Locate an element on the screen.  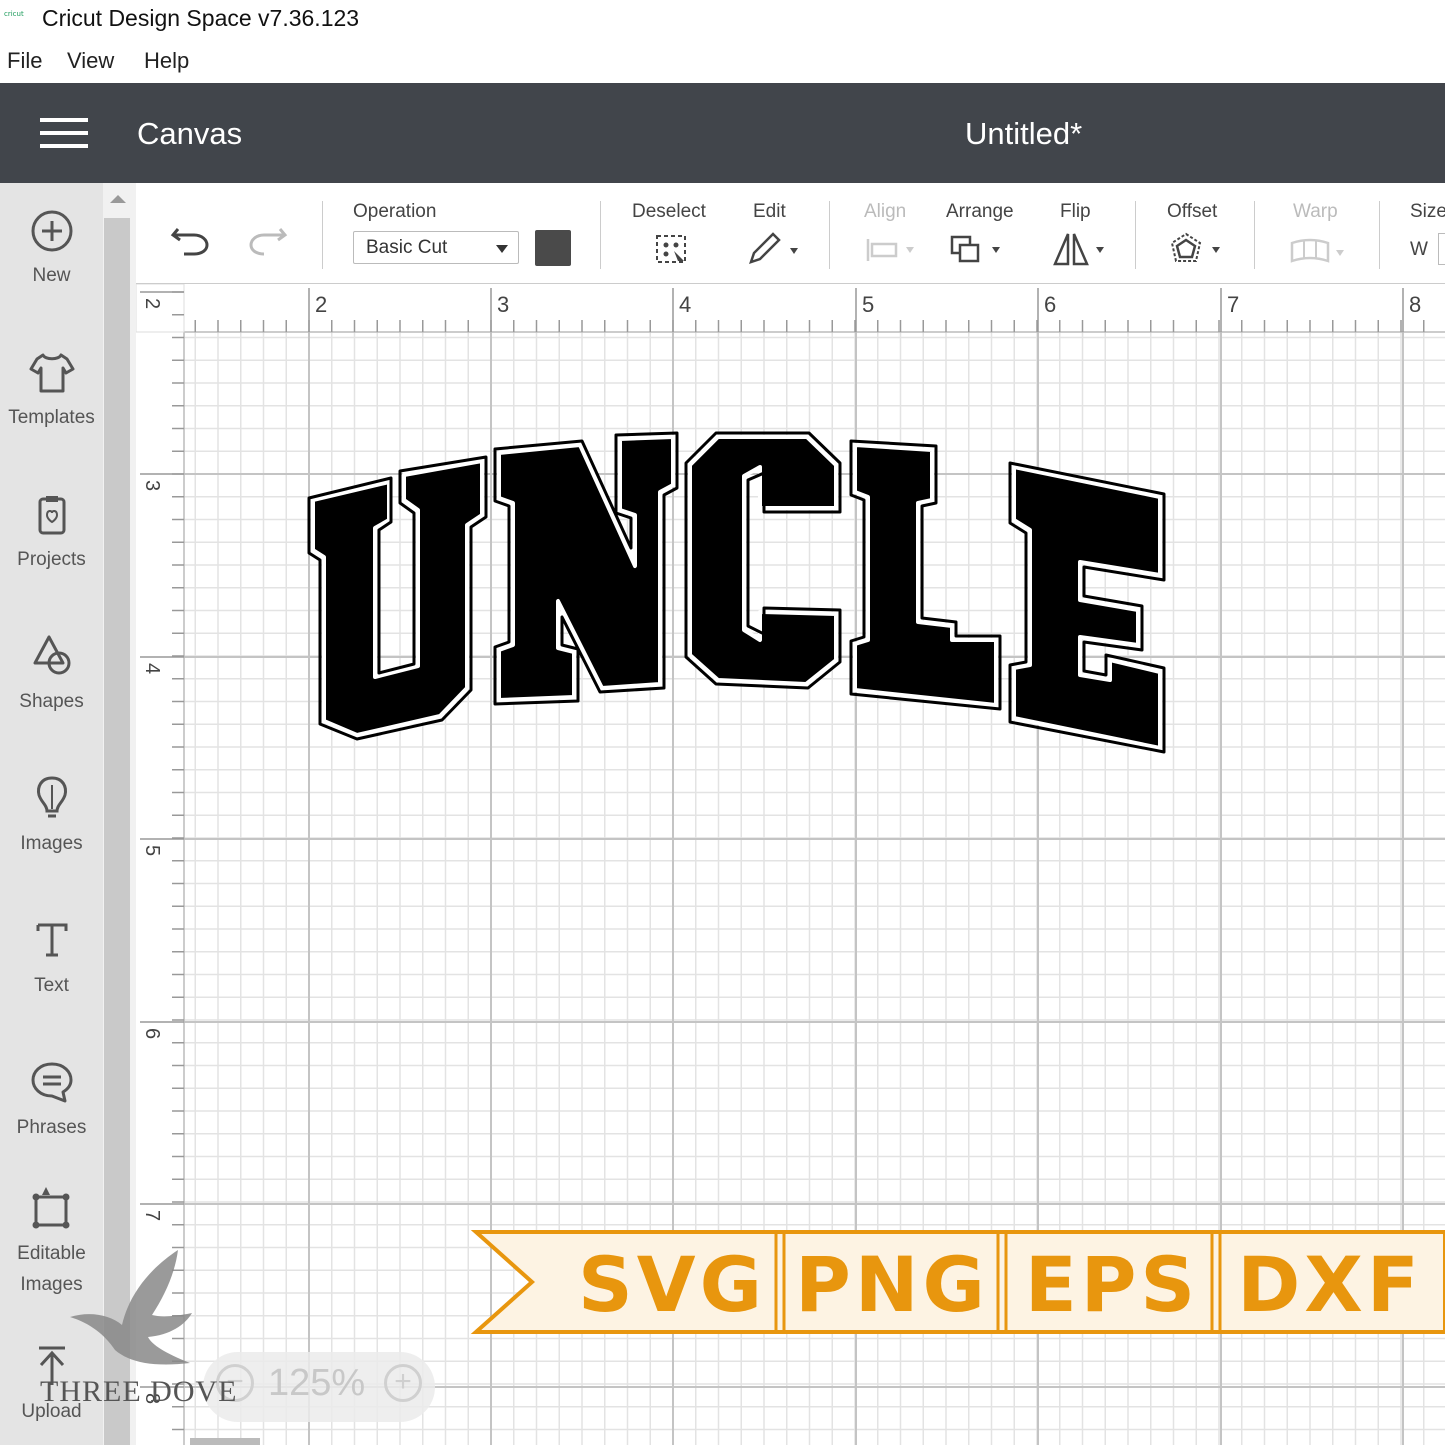
horizontal-scrollbar is located at coordinates (225, 1441).